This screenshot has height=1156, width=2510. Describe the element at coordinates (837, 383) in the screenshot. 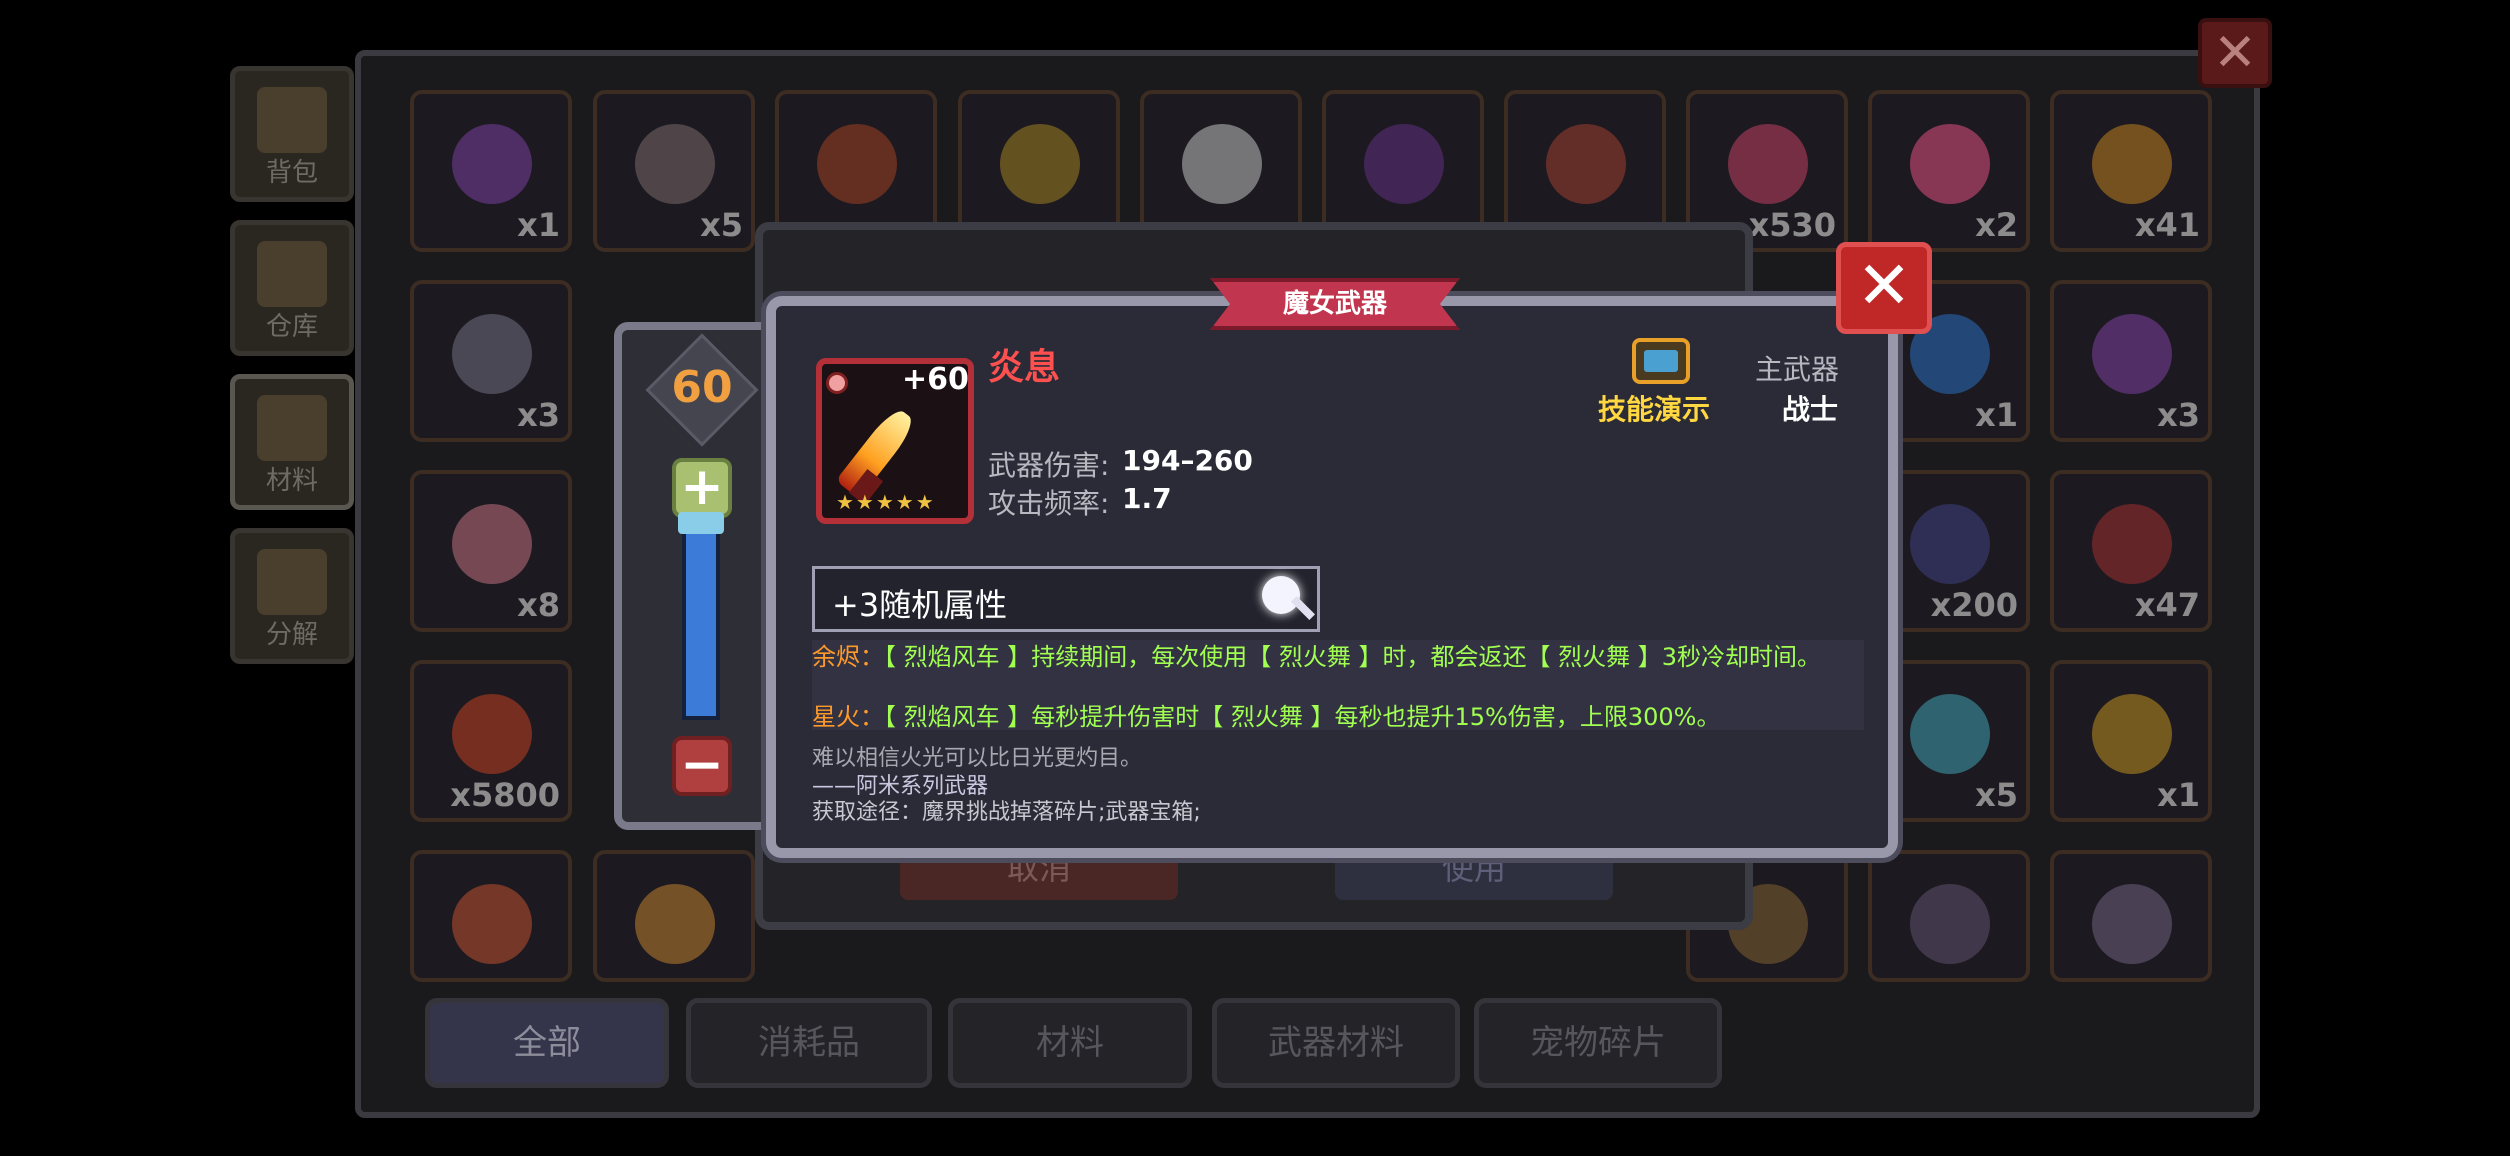

I see `gem-icon` at that location.